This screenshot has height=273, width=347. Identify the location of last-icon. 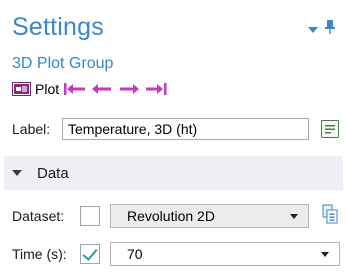
(156, 89).